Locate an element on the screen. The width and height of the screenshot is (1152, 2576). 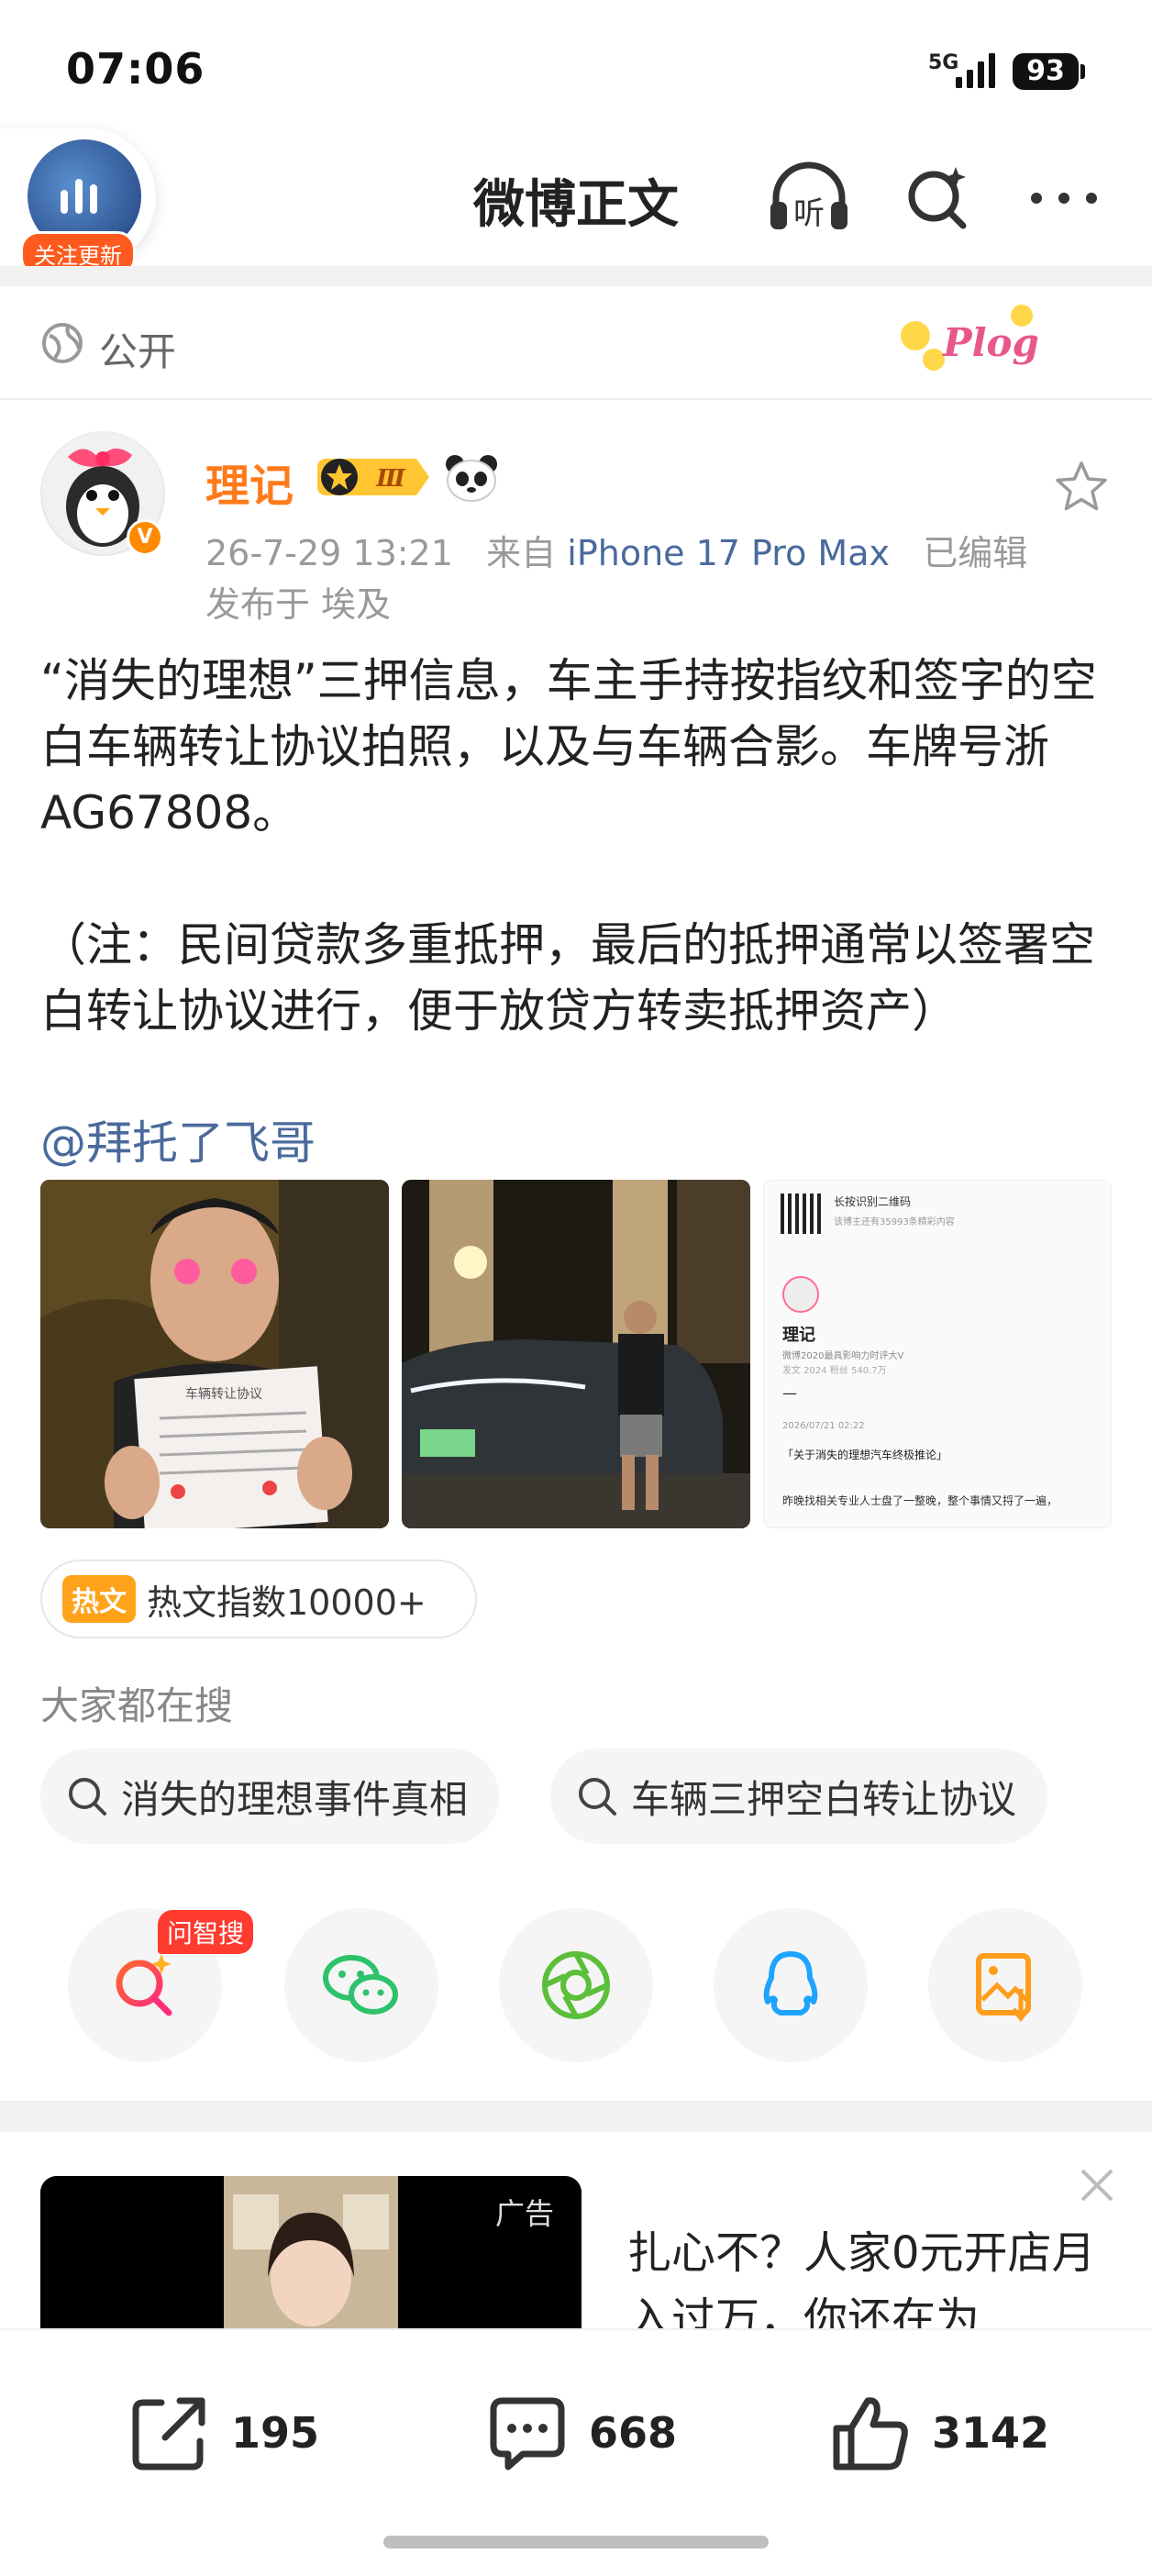
card-date: 2026/07/21 02:22 is located at coordinates (823, 1426).